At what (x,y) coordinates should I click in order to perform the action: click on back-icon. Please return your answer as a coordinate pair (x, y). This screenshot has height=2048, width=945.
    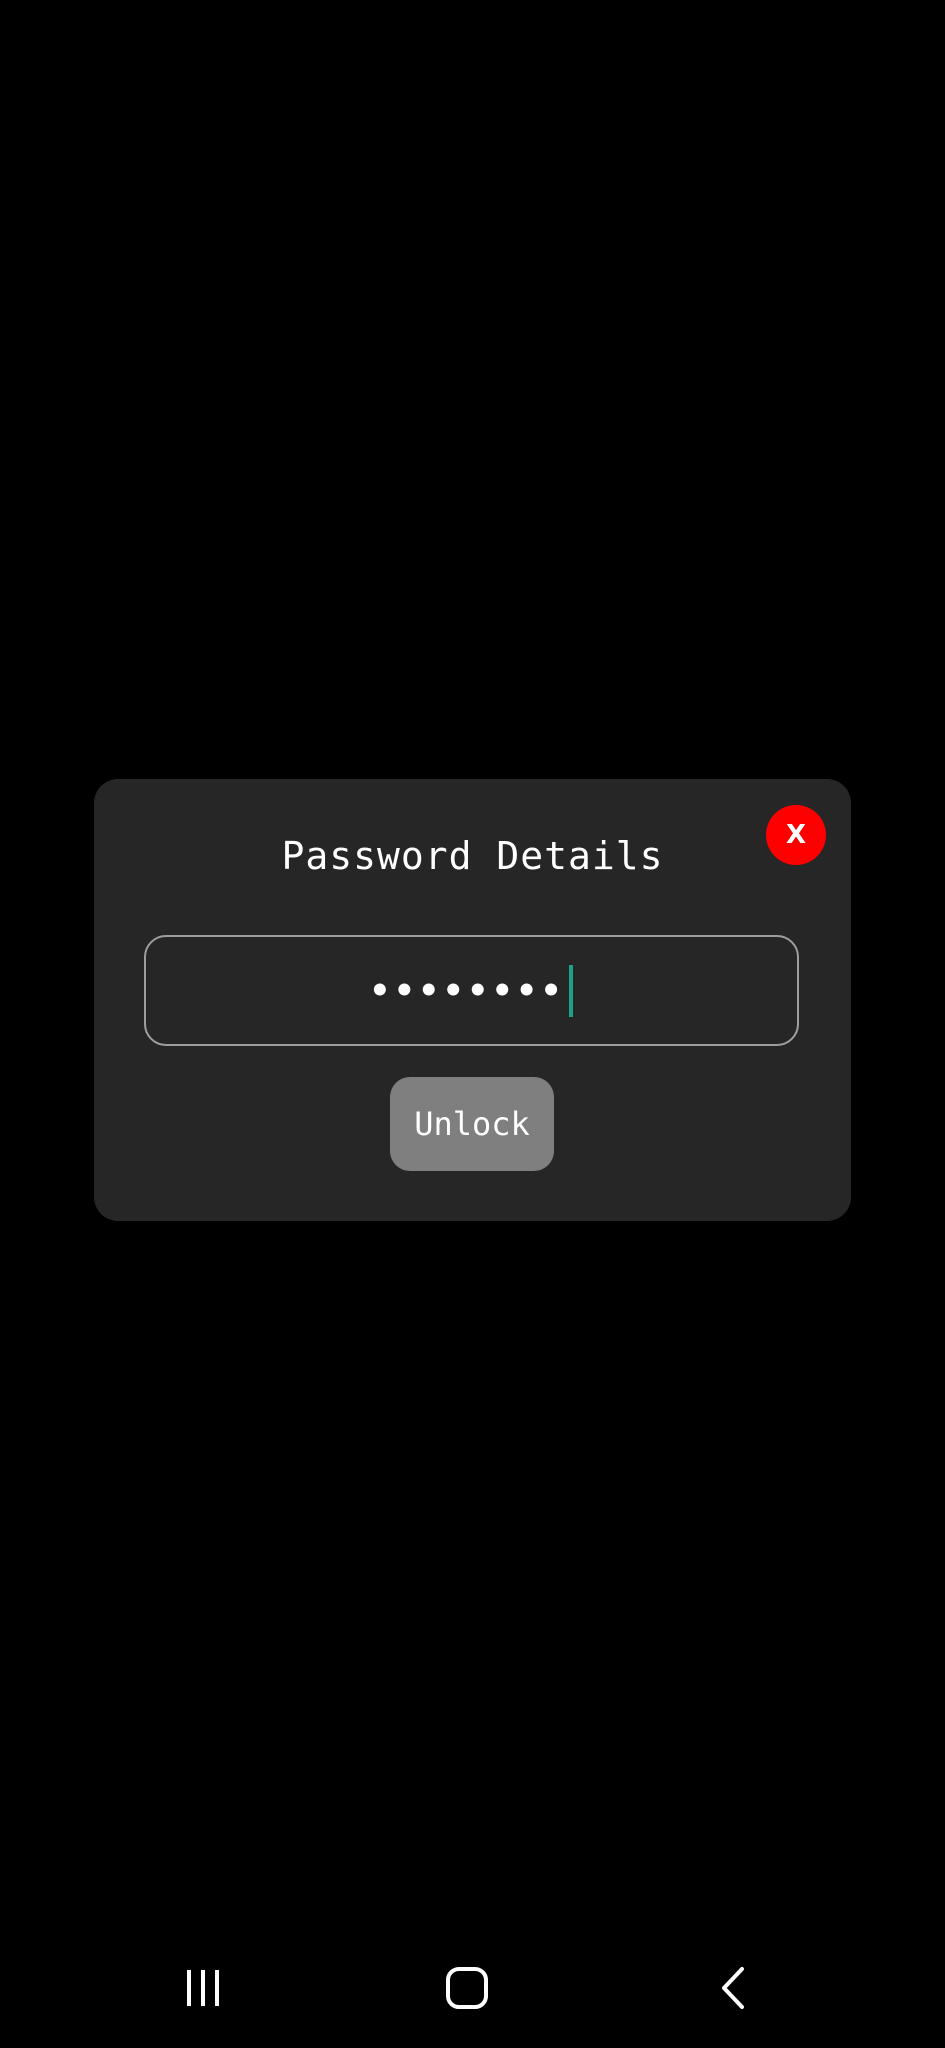
    Looking at the image, I should click on (733, 1988).